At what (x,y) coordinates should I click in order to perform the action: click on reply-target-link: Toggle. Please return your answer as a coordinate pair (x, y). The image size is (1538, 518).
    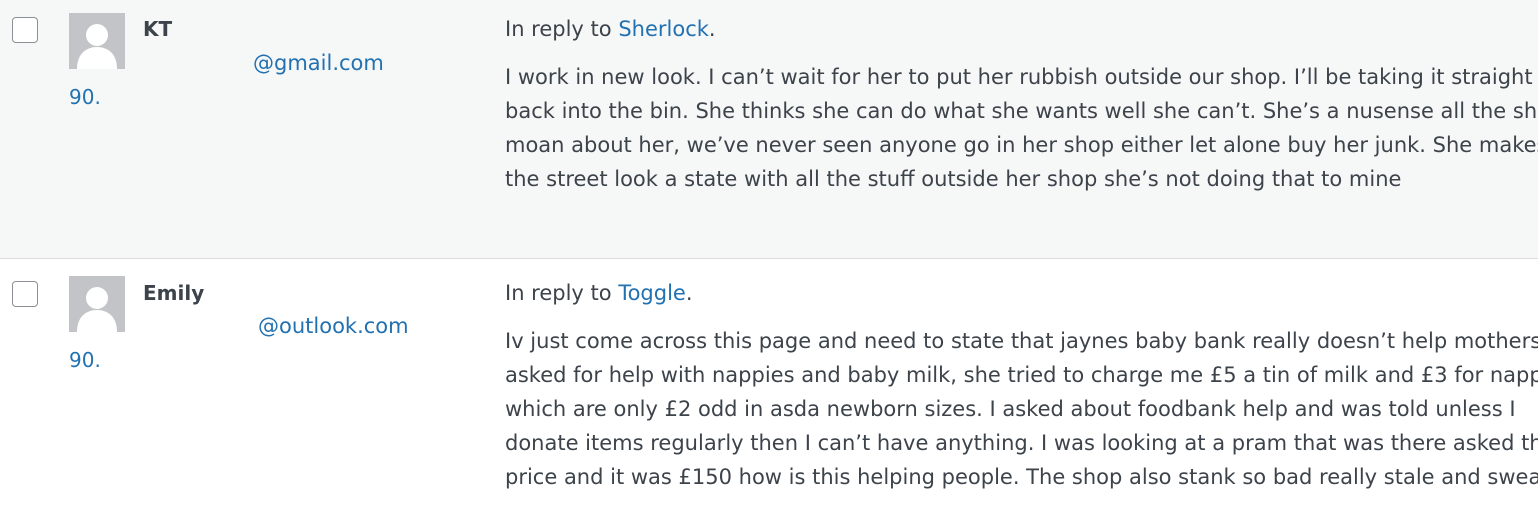
    Looking at the image, I should click on (652, 293).